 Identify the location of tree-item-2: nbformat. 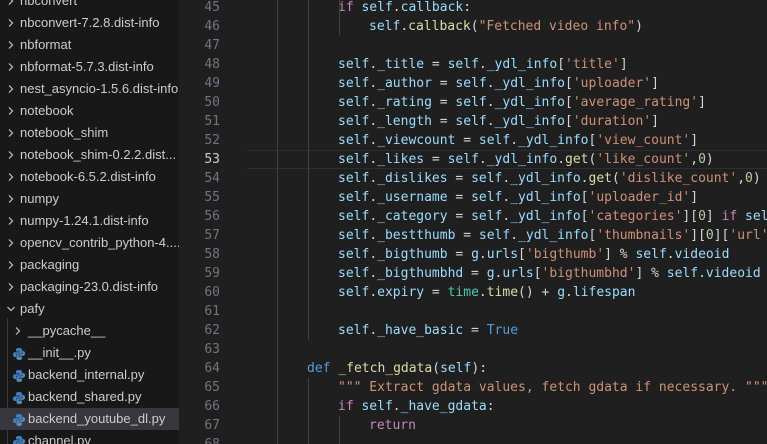
(89, 45).